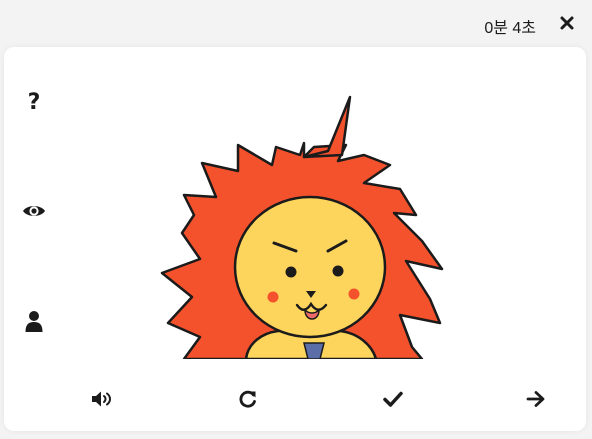 This screenshot has width=592, height=439. I want to click on show-answer-button, so click(34, 211).